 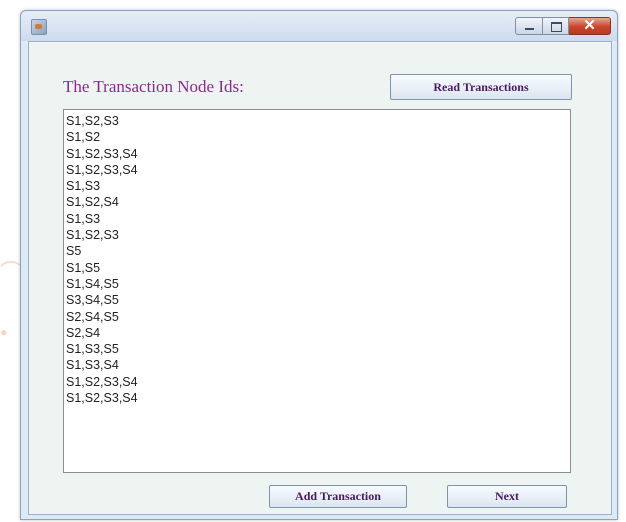 I want to click on transaction-list-item: S1,S2, so click(x=318, y=137).